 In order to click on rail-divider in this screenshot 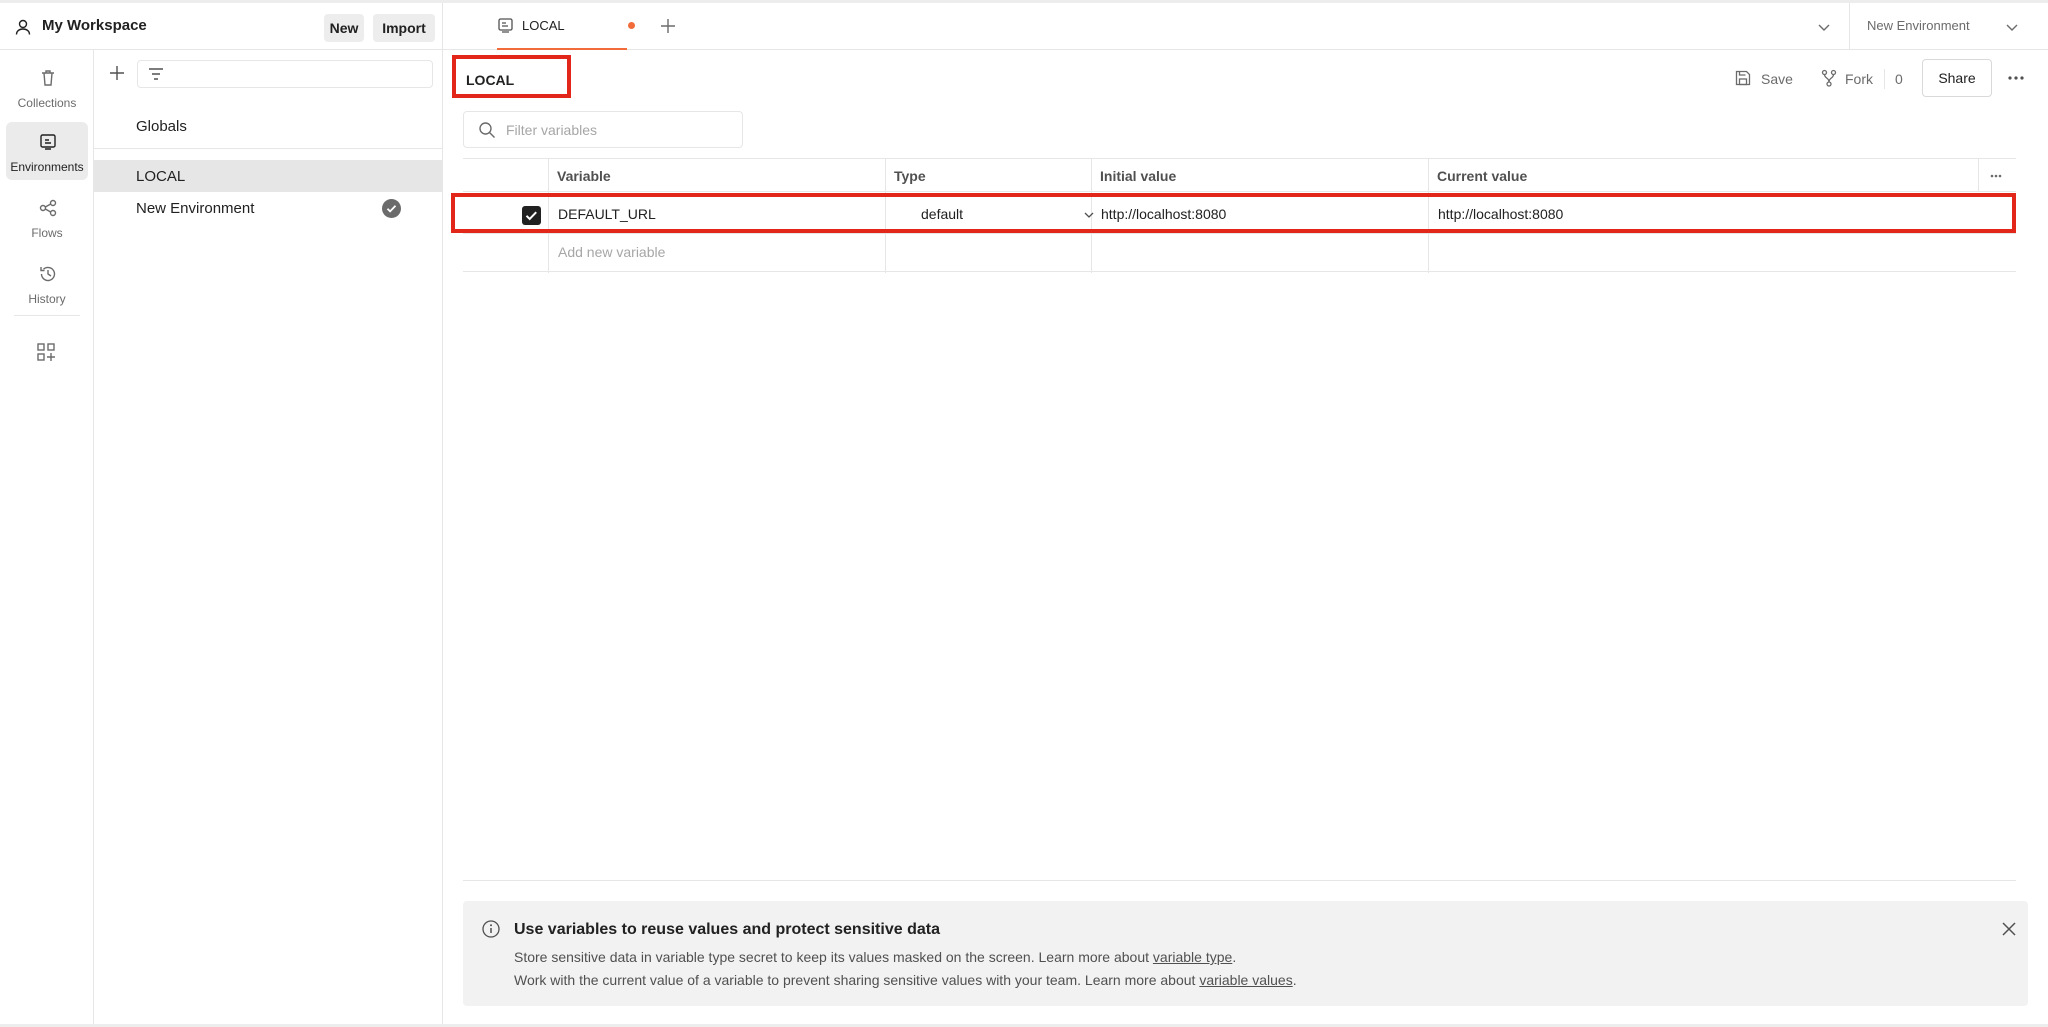, I will do `click(47, 315)`.